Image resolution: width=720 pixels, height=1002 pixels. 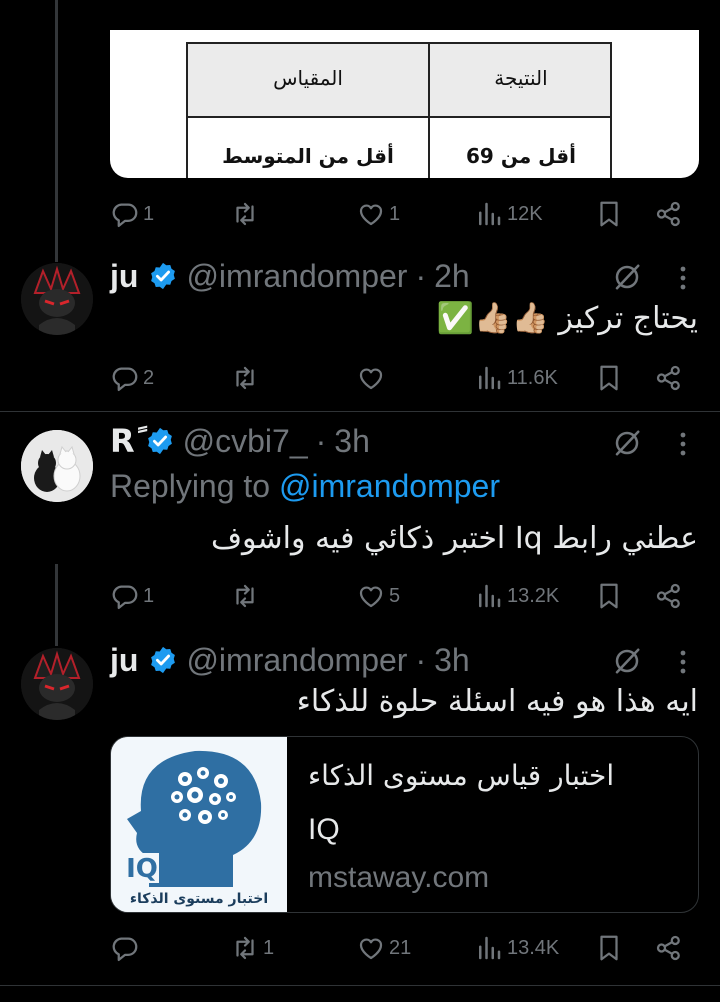 I want to click on views-button: 12K, so click(x=508, y=214).